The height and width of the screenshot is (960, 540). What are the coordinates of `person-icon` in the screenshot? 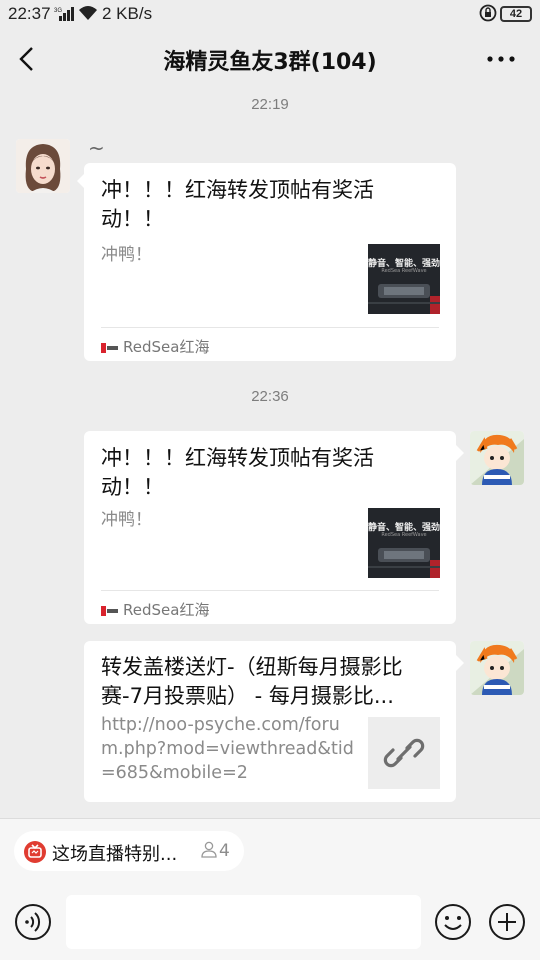 It's located at (209, 849).